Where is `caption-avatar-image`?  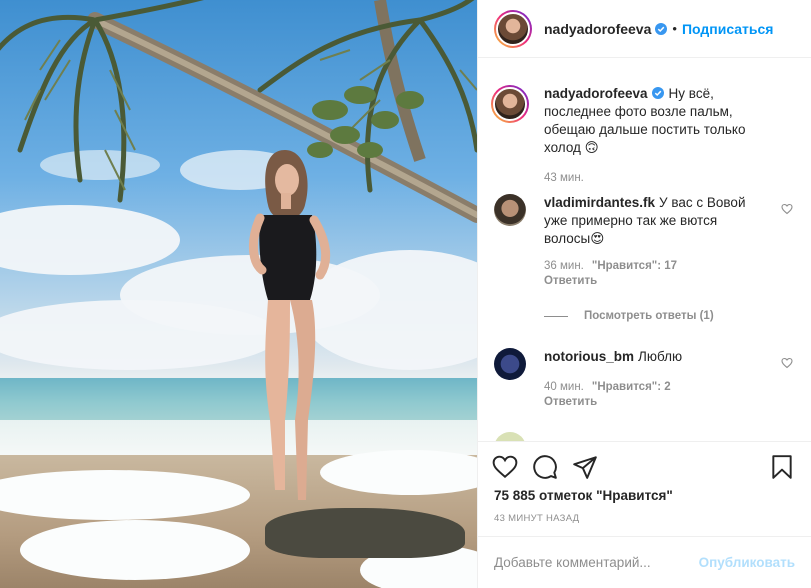
caption-avatar-image is located at coordinates (510, 104).